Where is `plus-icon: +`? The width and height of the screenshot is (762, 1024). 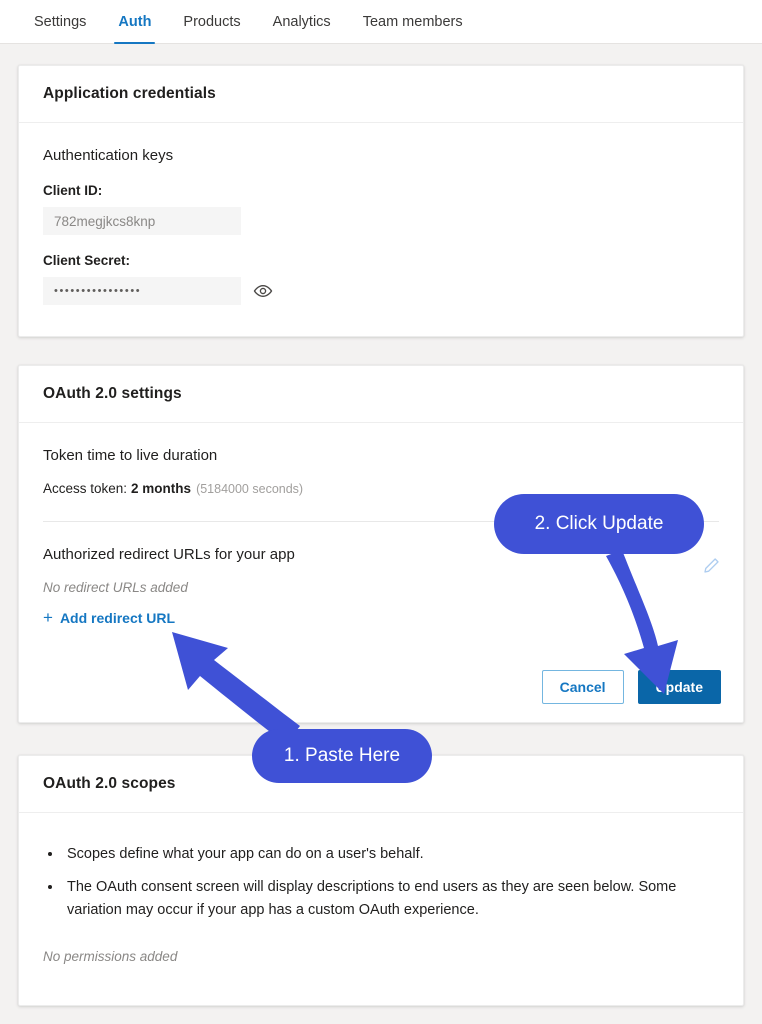 plus-icon: + is located at coordinates (48, 617).